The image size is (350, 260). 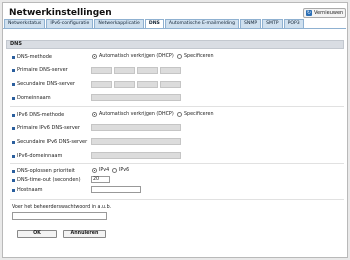 I want to click on tab-dns: DNS, so click(x=154, y=23).